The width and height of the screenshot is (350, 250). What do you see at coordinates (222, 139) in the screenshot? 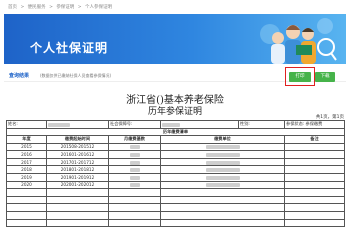
I see `column-header: 缴费单位` at bounding box center [222, 139].